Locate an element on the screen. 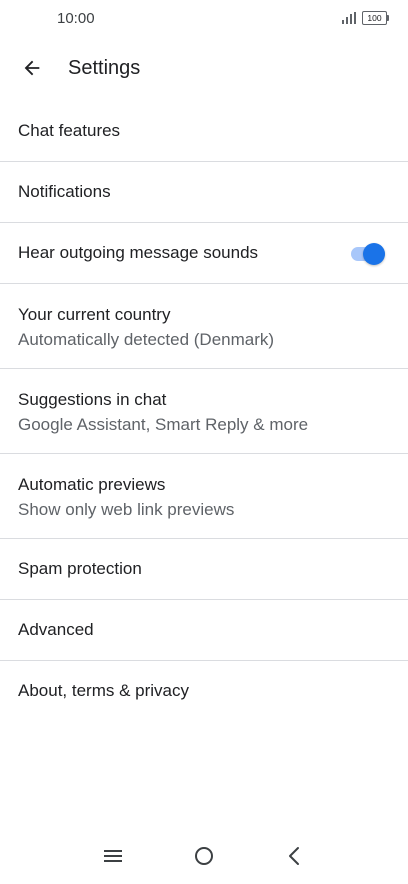 Image resolution: width=408 pixels, height=884 pixels. system-nav-bar is located at coordinates (204, 857).